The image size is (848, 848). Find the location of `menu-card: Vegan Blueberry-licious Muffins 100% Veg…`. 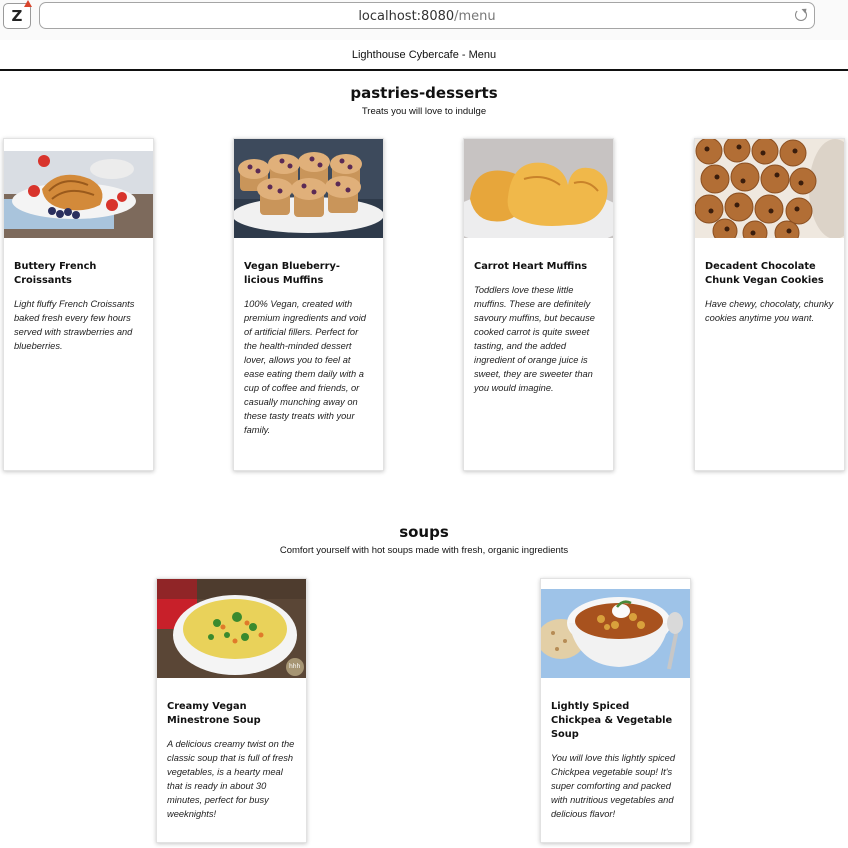

menu-card: Vegan Blueberry-licious Muffins 100% Veg… is located at coordinates (308, 304).